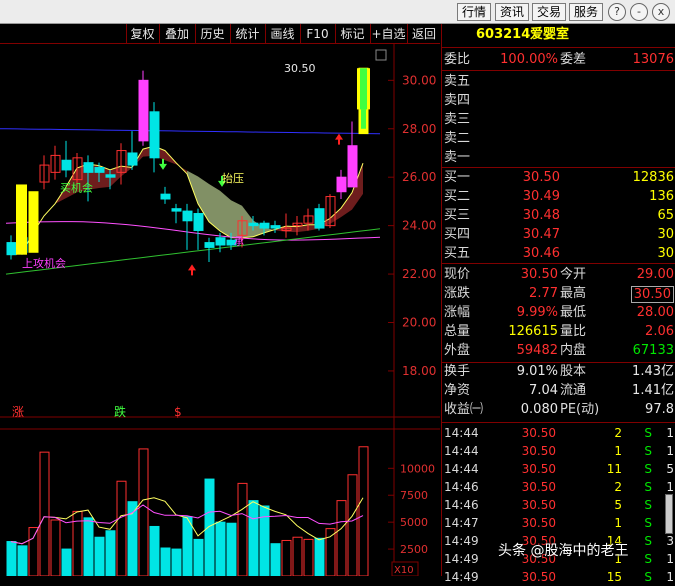 This screenshot has height=586, width=675. What do you see at coordinates (464, 409) in the screenshot?
I see `stat-label: 收益㈠` at bounding box center [464, 409].